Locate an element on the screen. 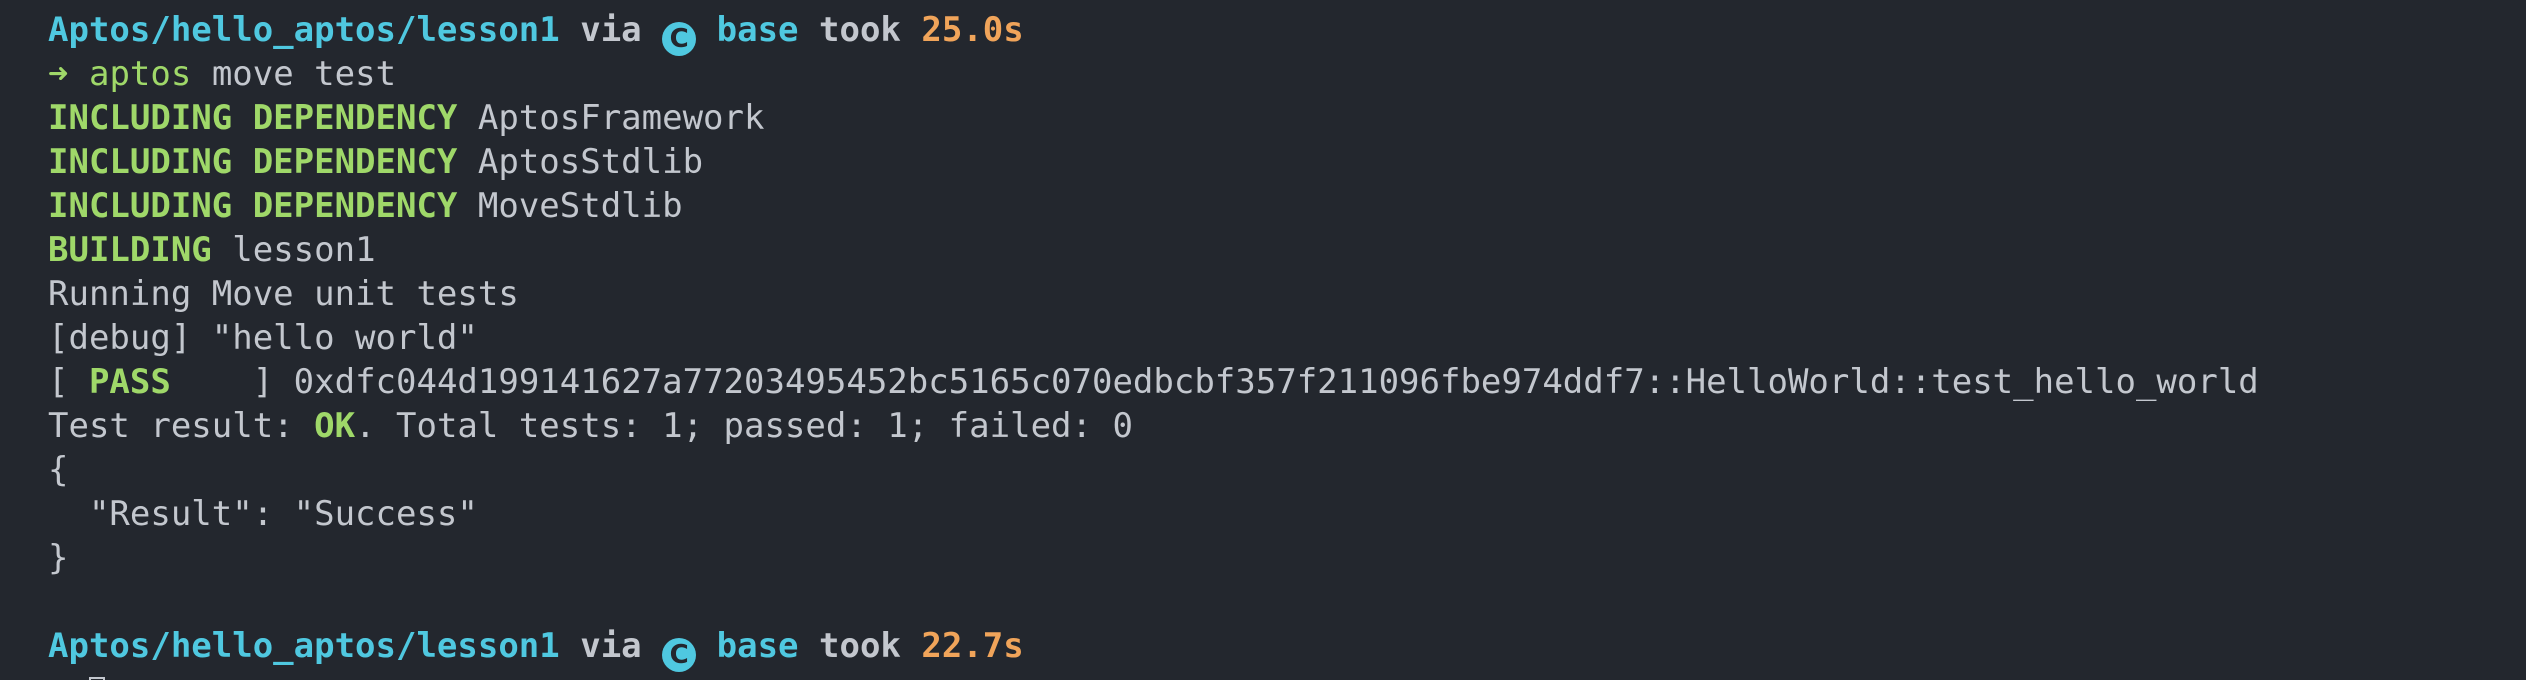 Image resolution: width=2526 pixels, height=680 pixels. running-tests-line: Running Move unit tests is located at coordinates (283, 294).